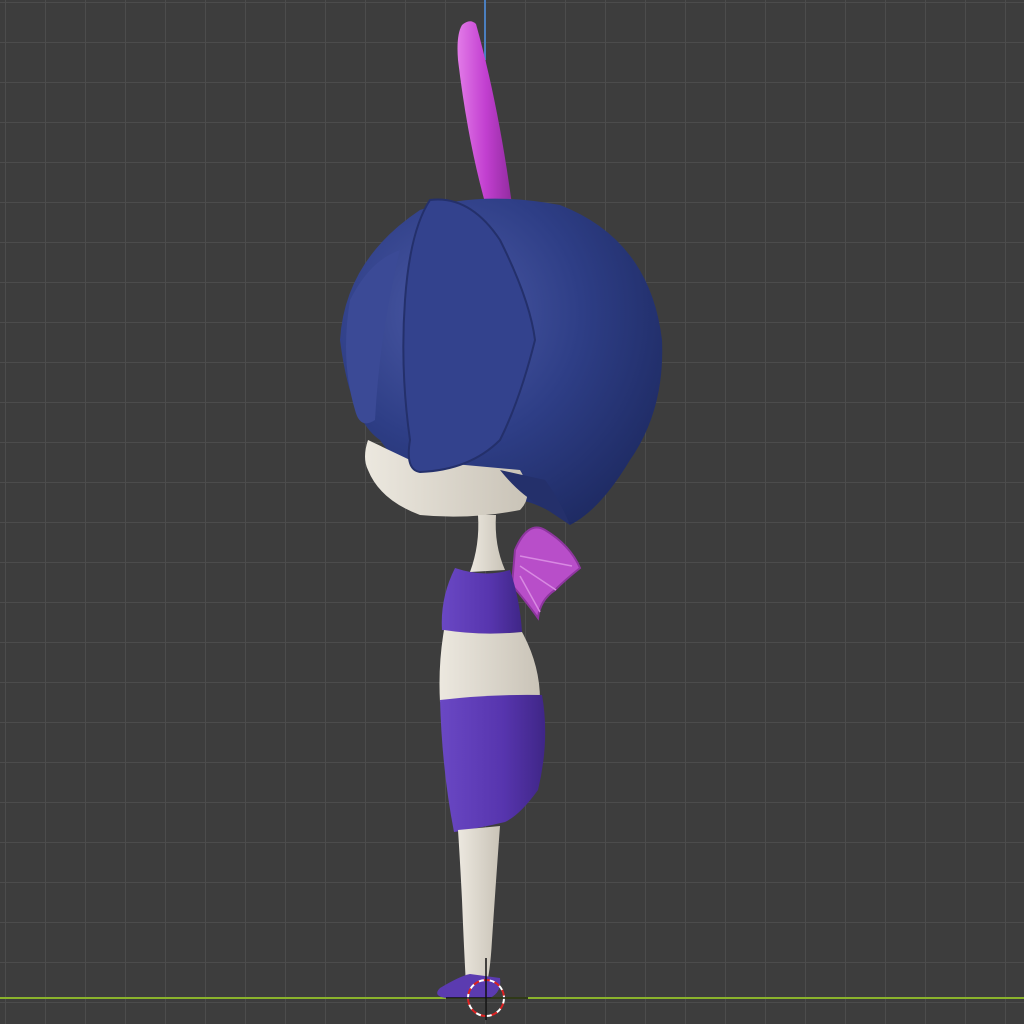 The image size is (1024, 1024). What do you see at coordinates (489, 666) in the screenshot?
I see `waist` at bounding box center [489, 666].